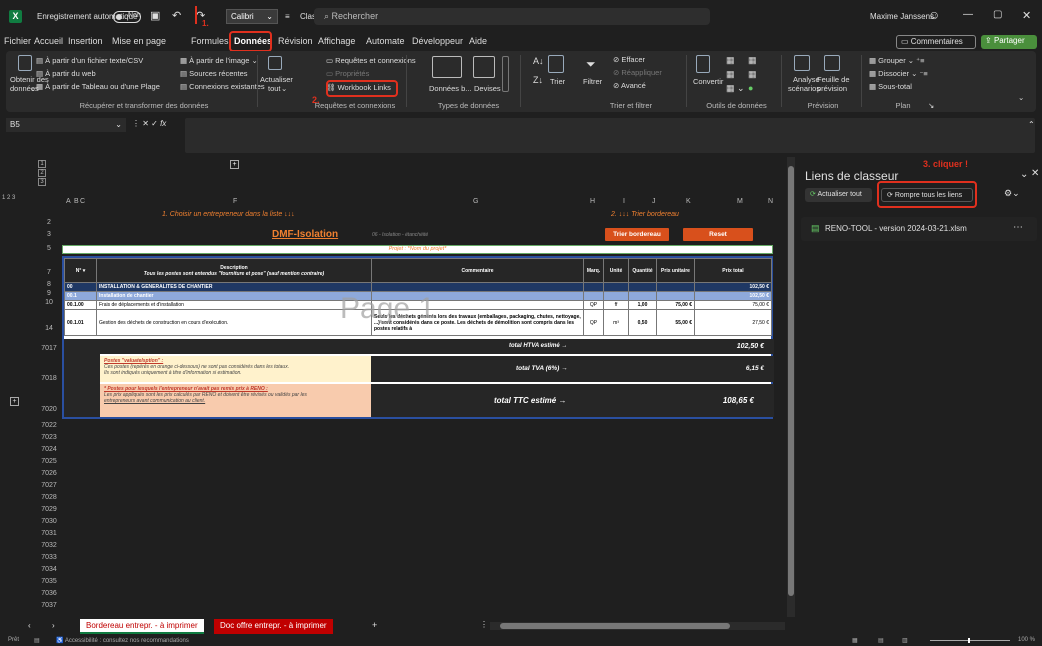 This screenshot has height=646, width=1042. Describe the element at coordinates (968, 14) in the screenshot. I see `minimize-icon: —` at that location.